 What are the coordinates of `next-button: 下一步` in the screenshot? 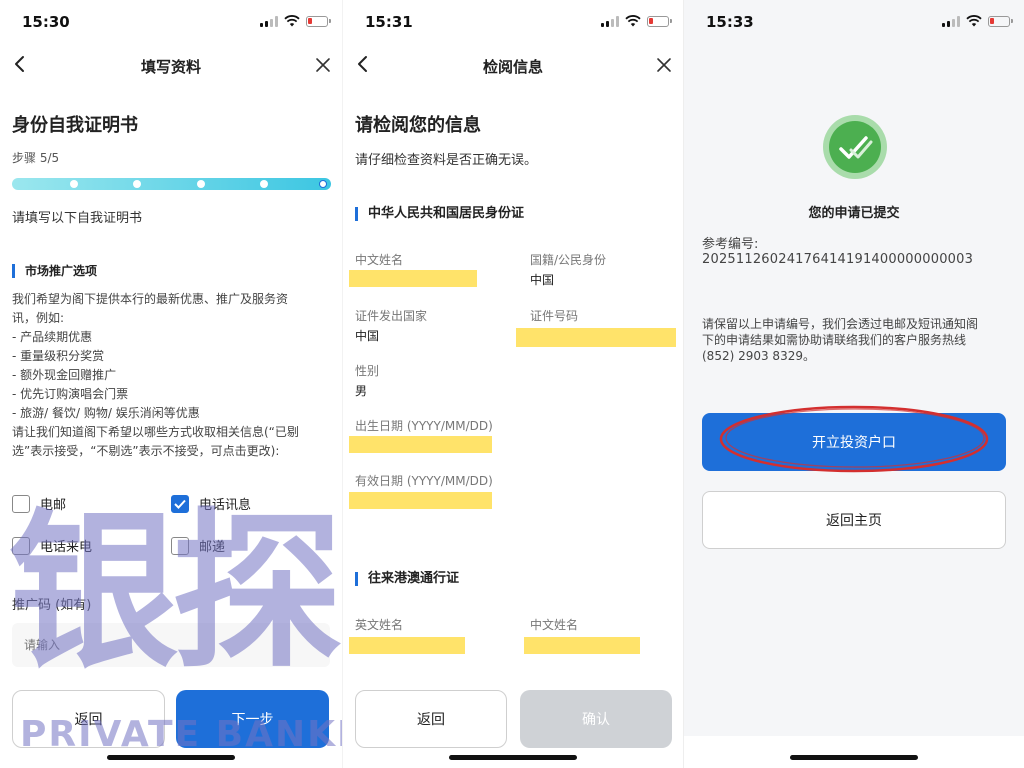 It's located at (252, 719).